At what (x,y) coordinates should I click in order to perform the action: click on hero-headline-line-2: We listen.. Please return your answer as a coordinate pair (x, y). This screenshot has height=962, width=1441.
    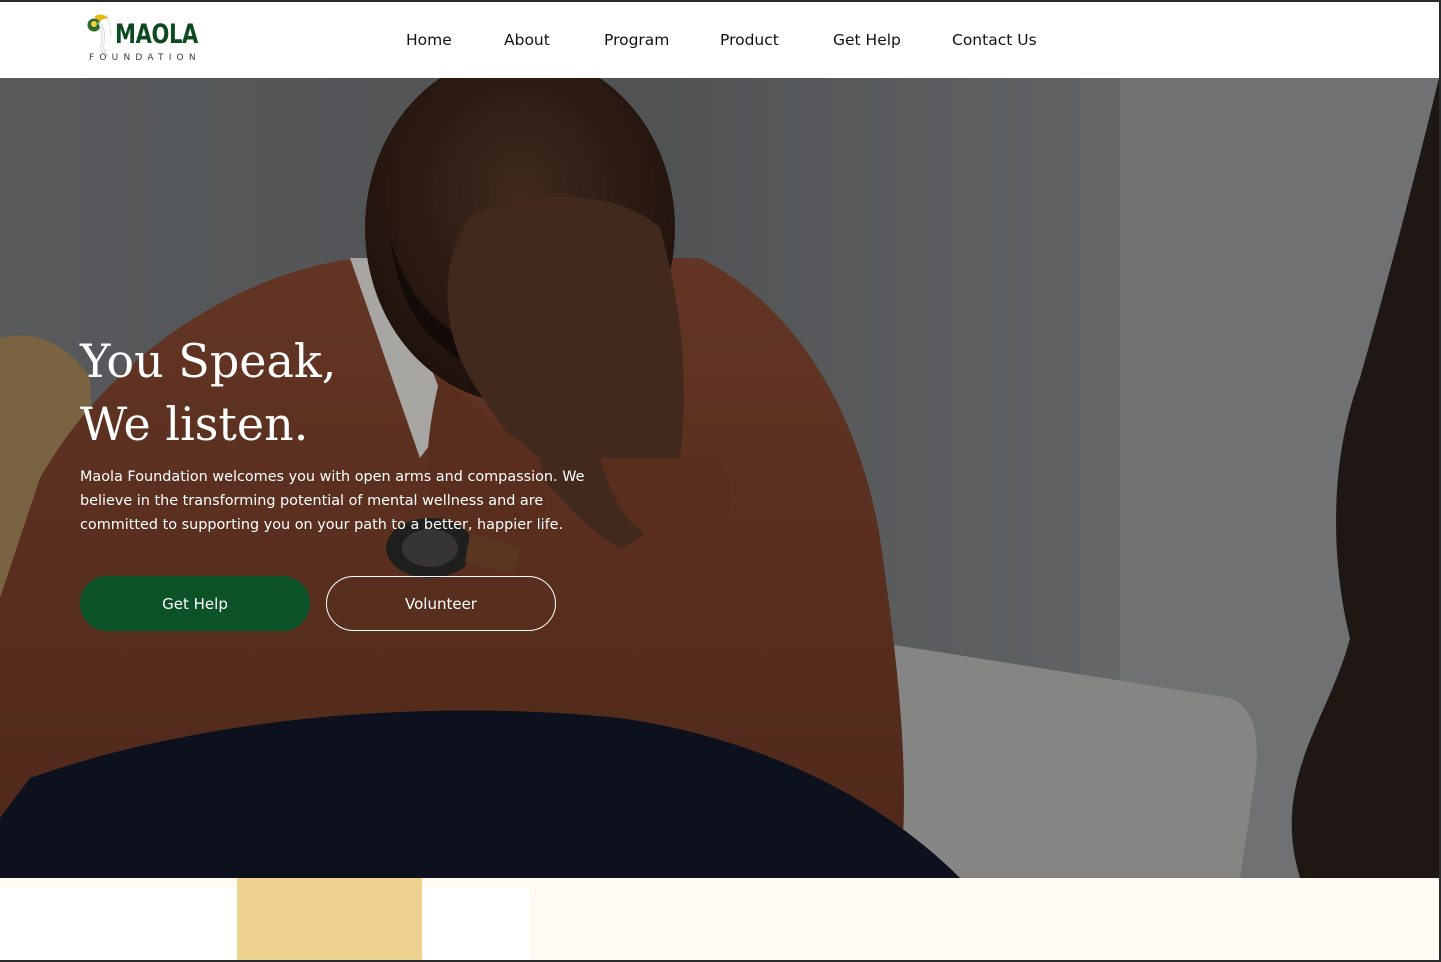
    Looking at the image, I should click on (194, 424).